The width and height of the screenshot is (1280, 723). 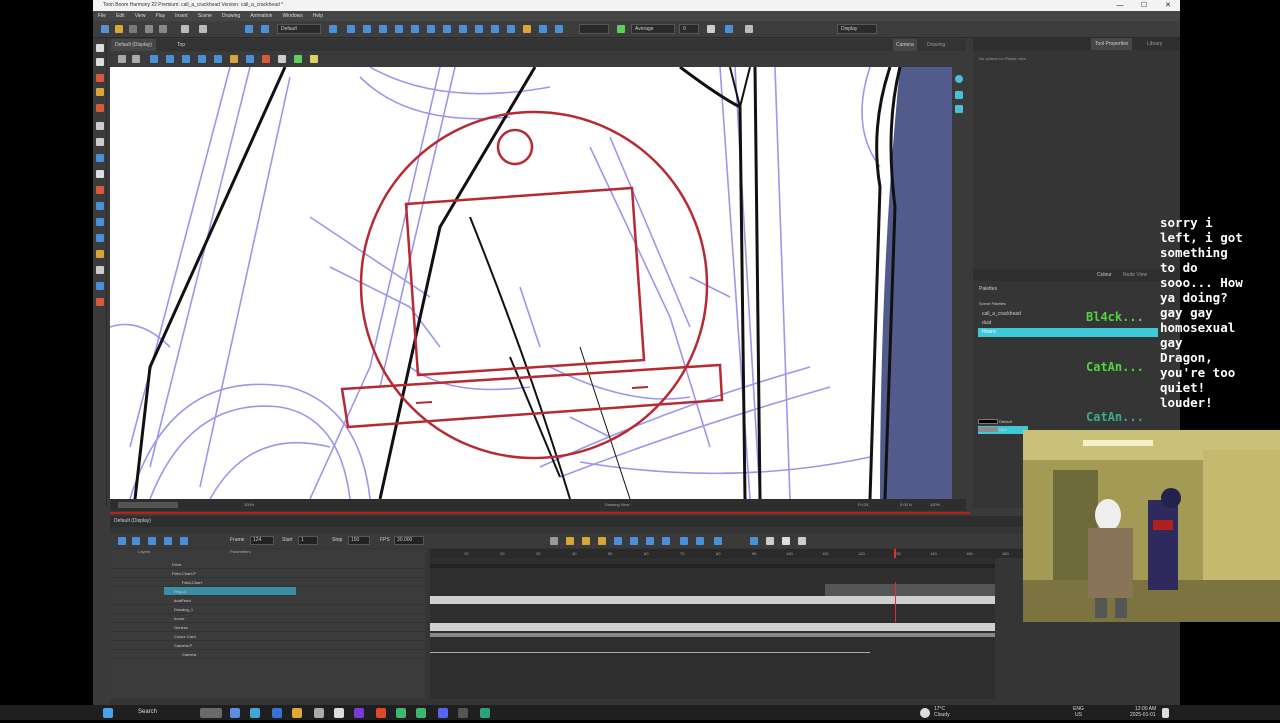 I want to click on layer-row: Drive, so click(x=267, y=564).